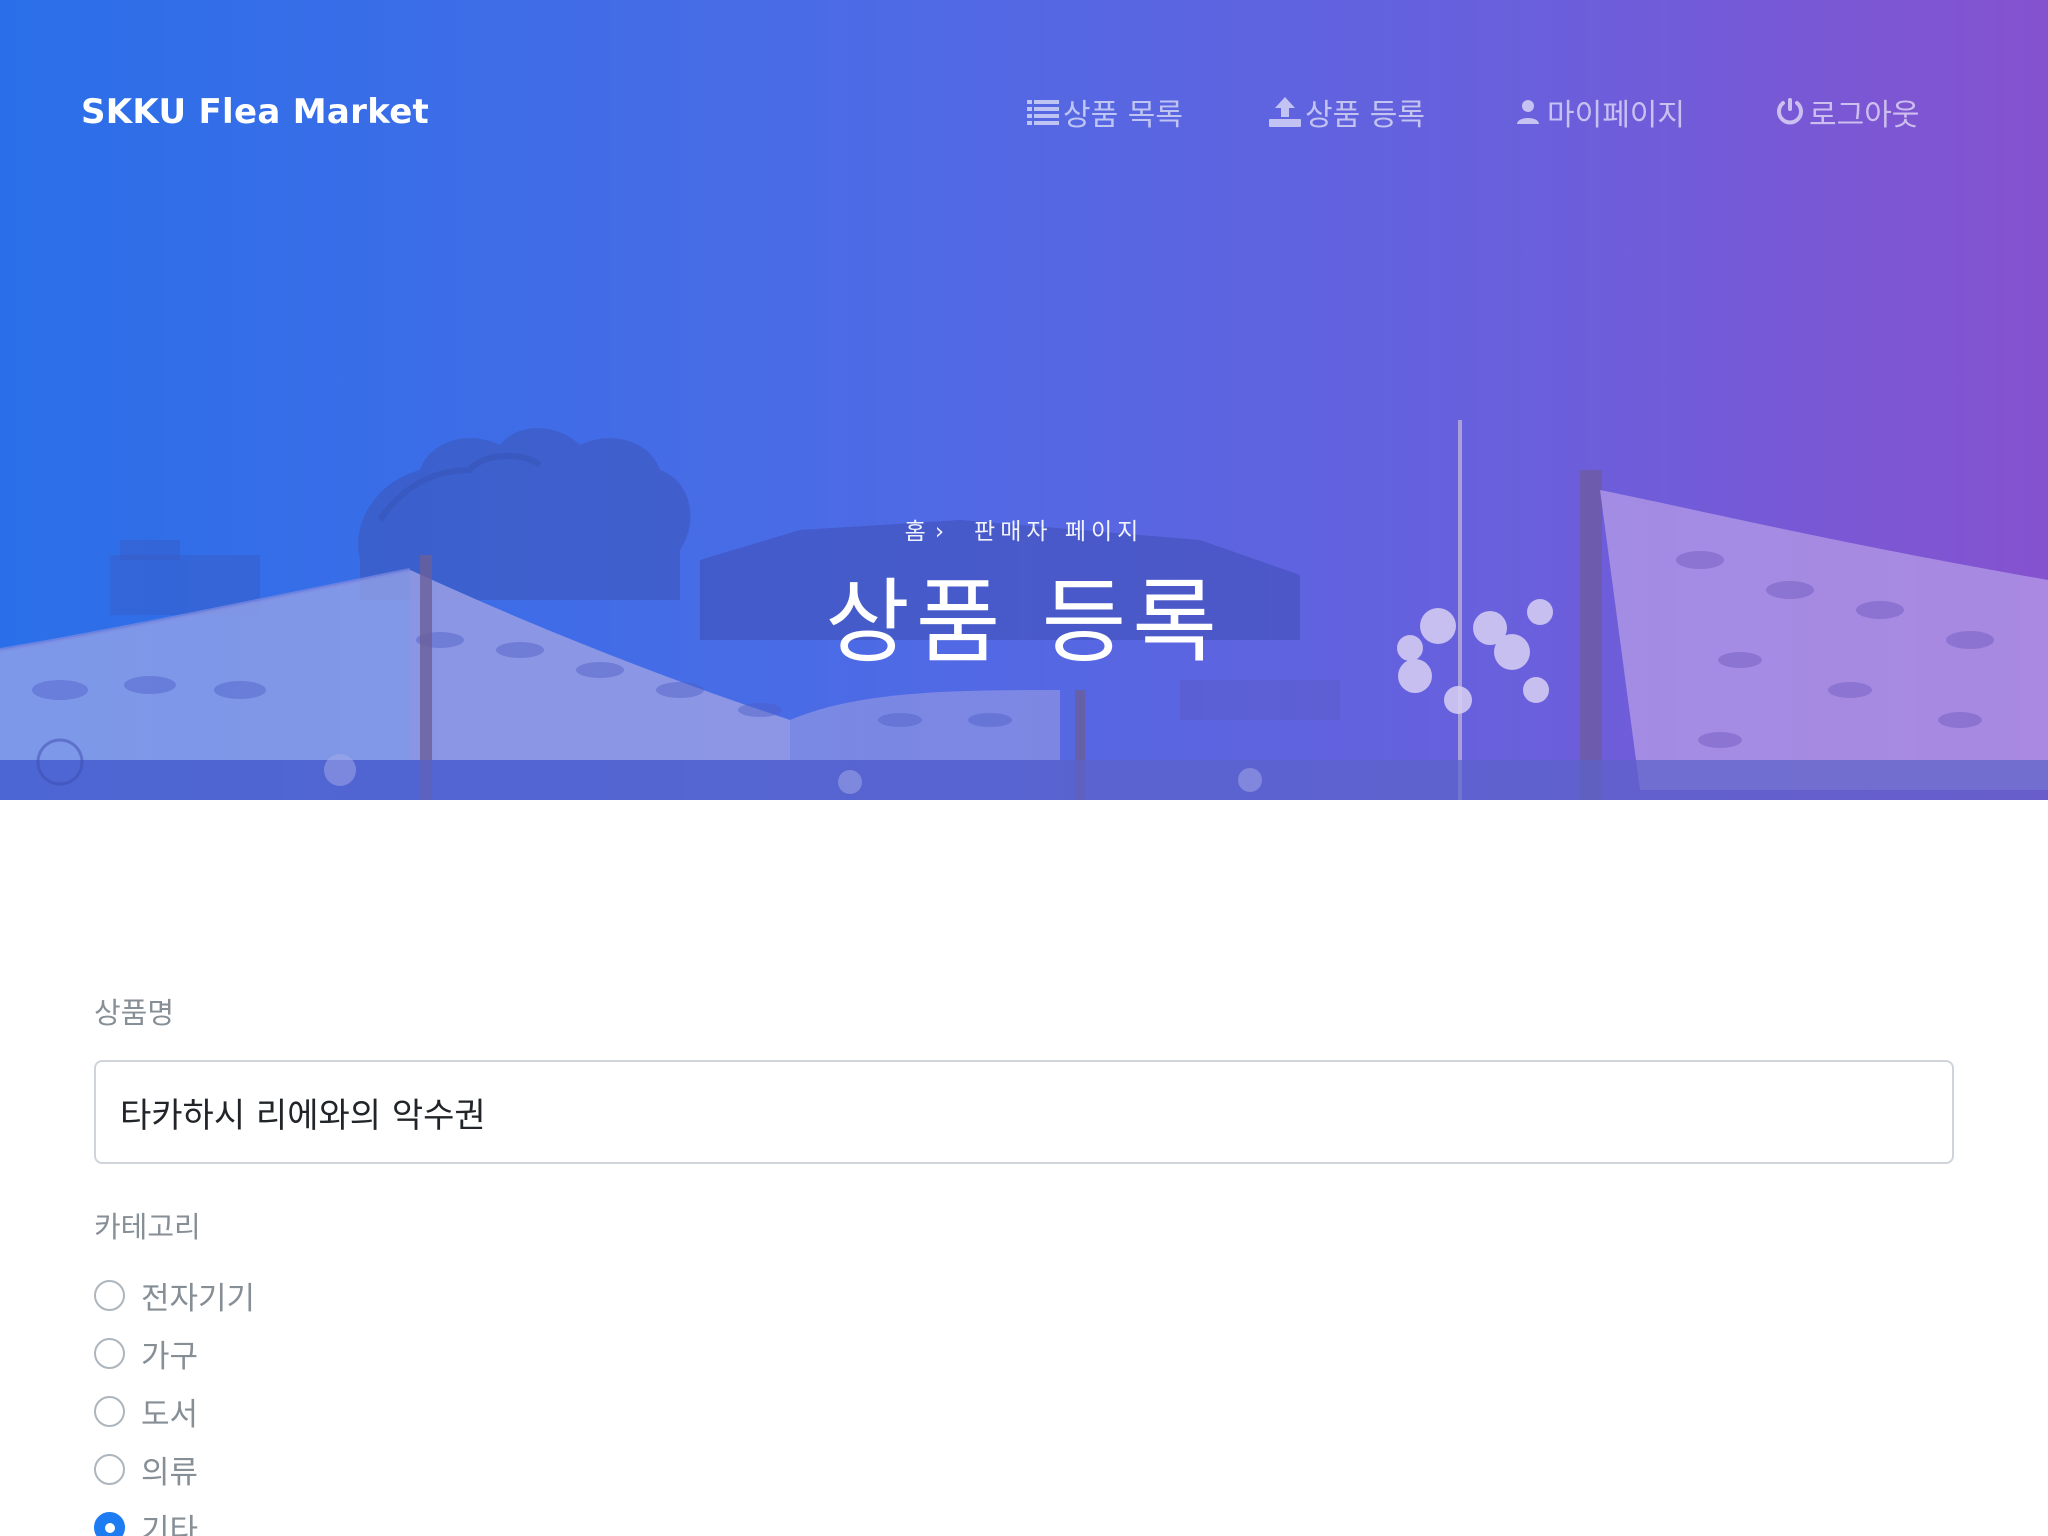 The width and height of the screenshot is (2048, 1536). I want to click on radio-label: 의류, so click(170, 1472).